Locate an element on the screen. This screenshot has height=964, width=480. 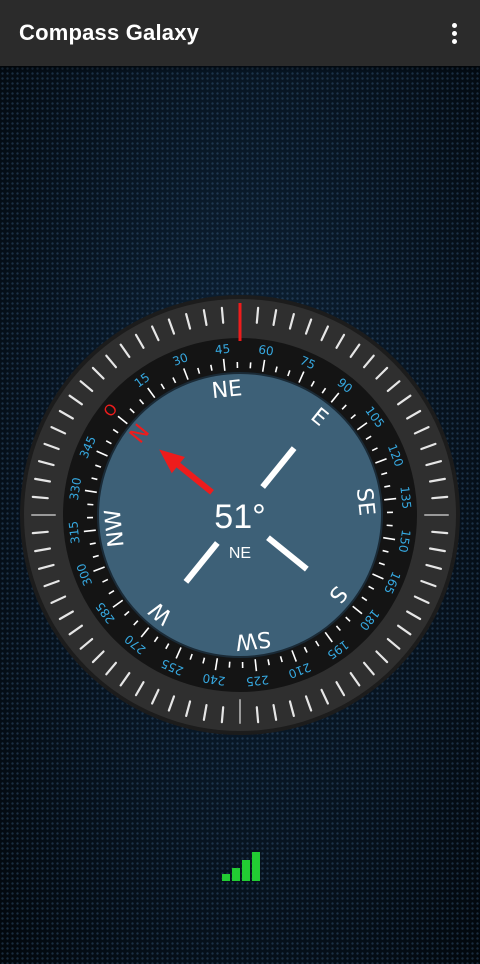
degree-label: 225 is located at coordinates (257, 680).